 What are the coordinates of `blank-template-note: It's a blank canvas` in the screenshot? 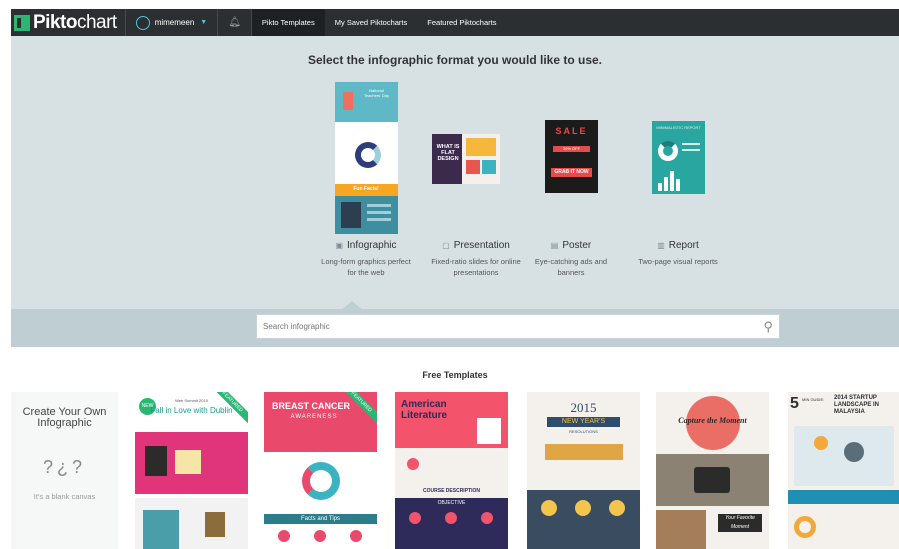 It's located at (64, 496).